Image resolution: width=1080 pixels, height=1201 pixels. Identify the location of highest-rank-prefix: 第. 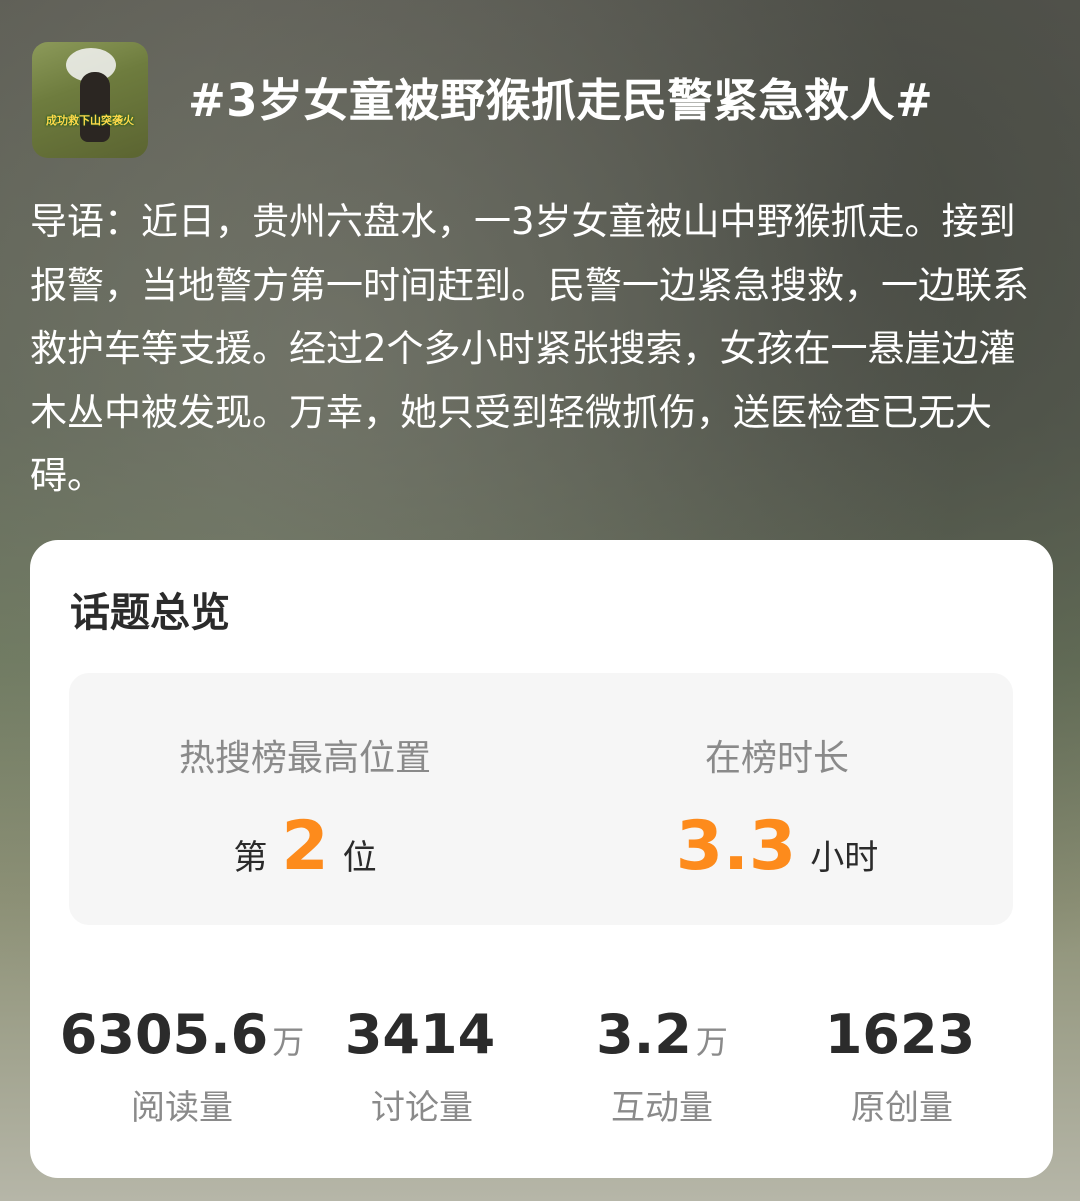
(250, 858).